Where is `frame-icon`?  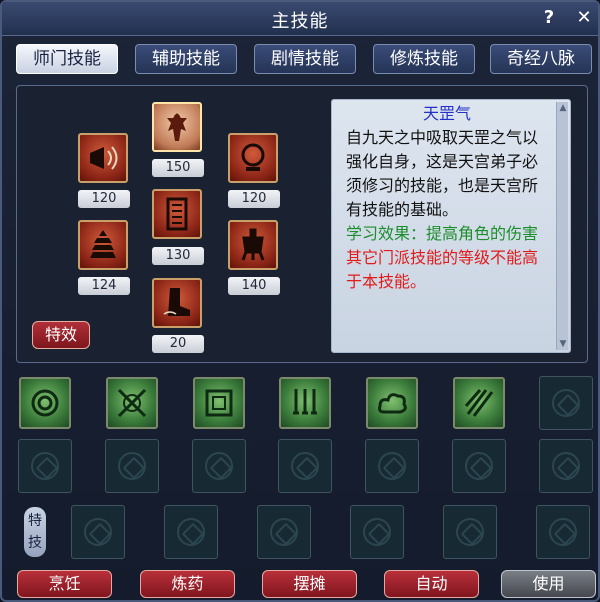
frame-icon is located at coordinates (219, 403).